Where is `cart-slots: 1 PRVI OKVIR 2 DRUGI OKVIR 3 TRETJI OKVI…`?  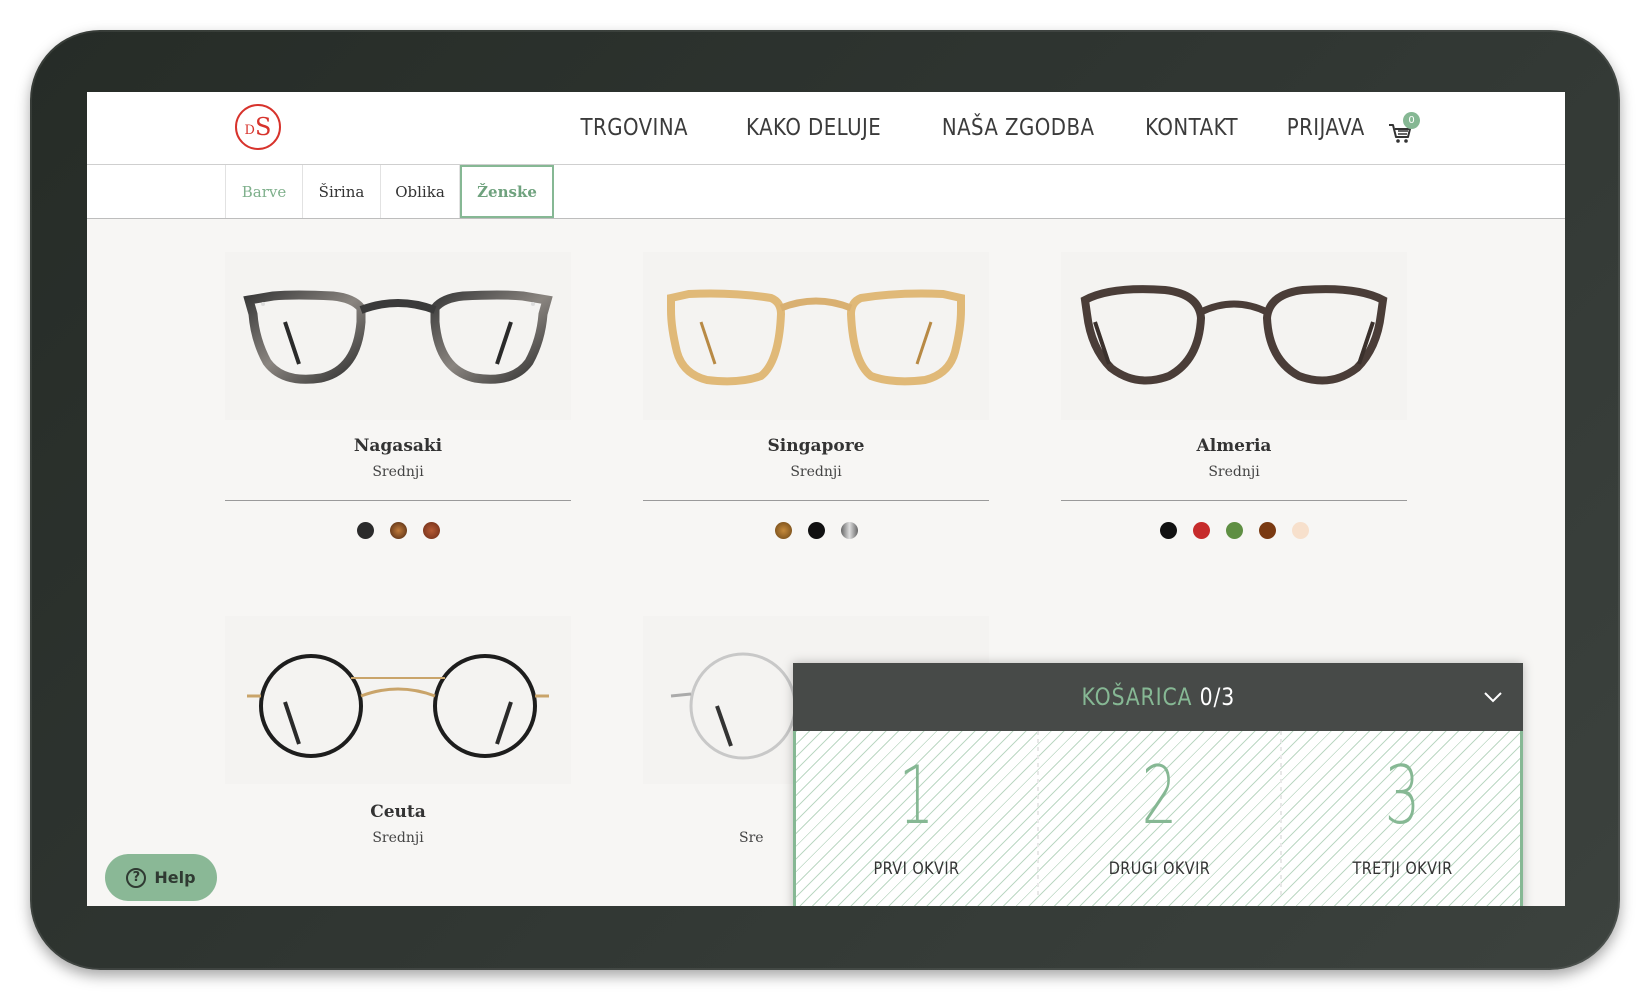 cart-slots: 1 PRVI OKVIR 2 DRUGI OKVIR 3 TRETJI OKVI… is located at coordinates (1158, 818).